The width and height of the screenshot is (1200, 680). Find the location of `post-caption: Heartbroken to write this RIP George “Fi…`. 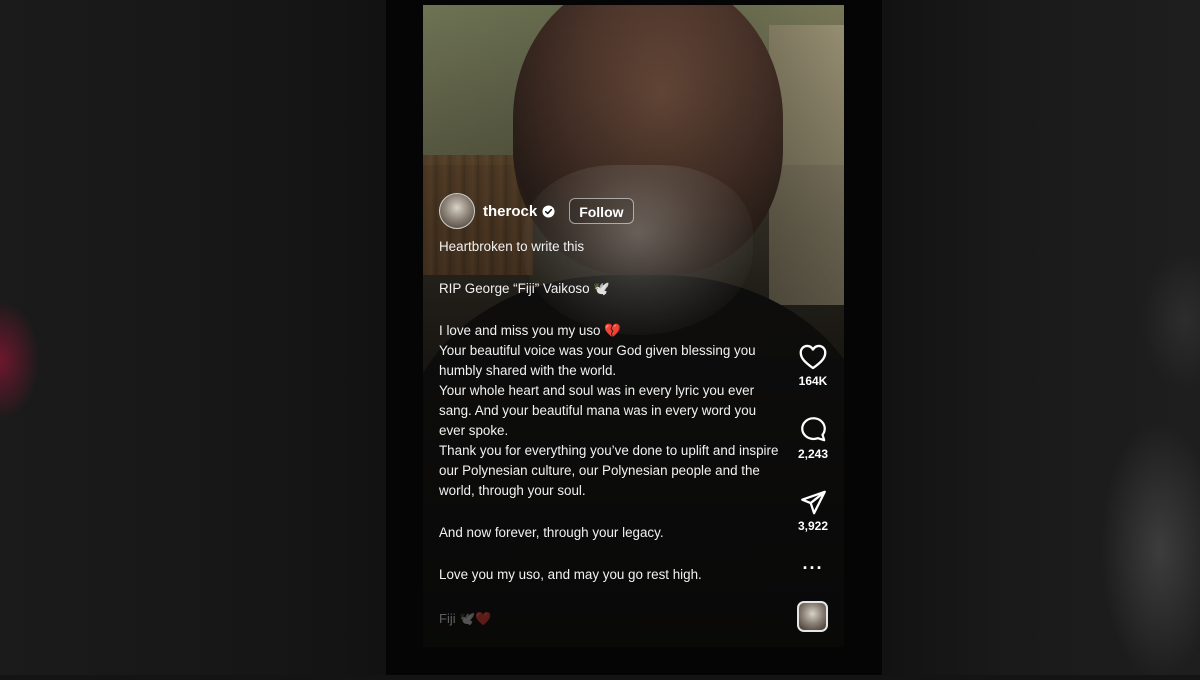

post-caption: Heartbroken to write this RIP George “Fi… is located at coordinates (609, 411).